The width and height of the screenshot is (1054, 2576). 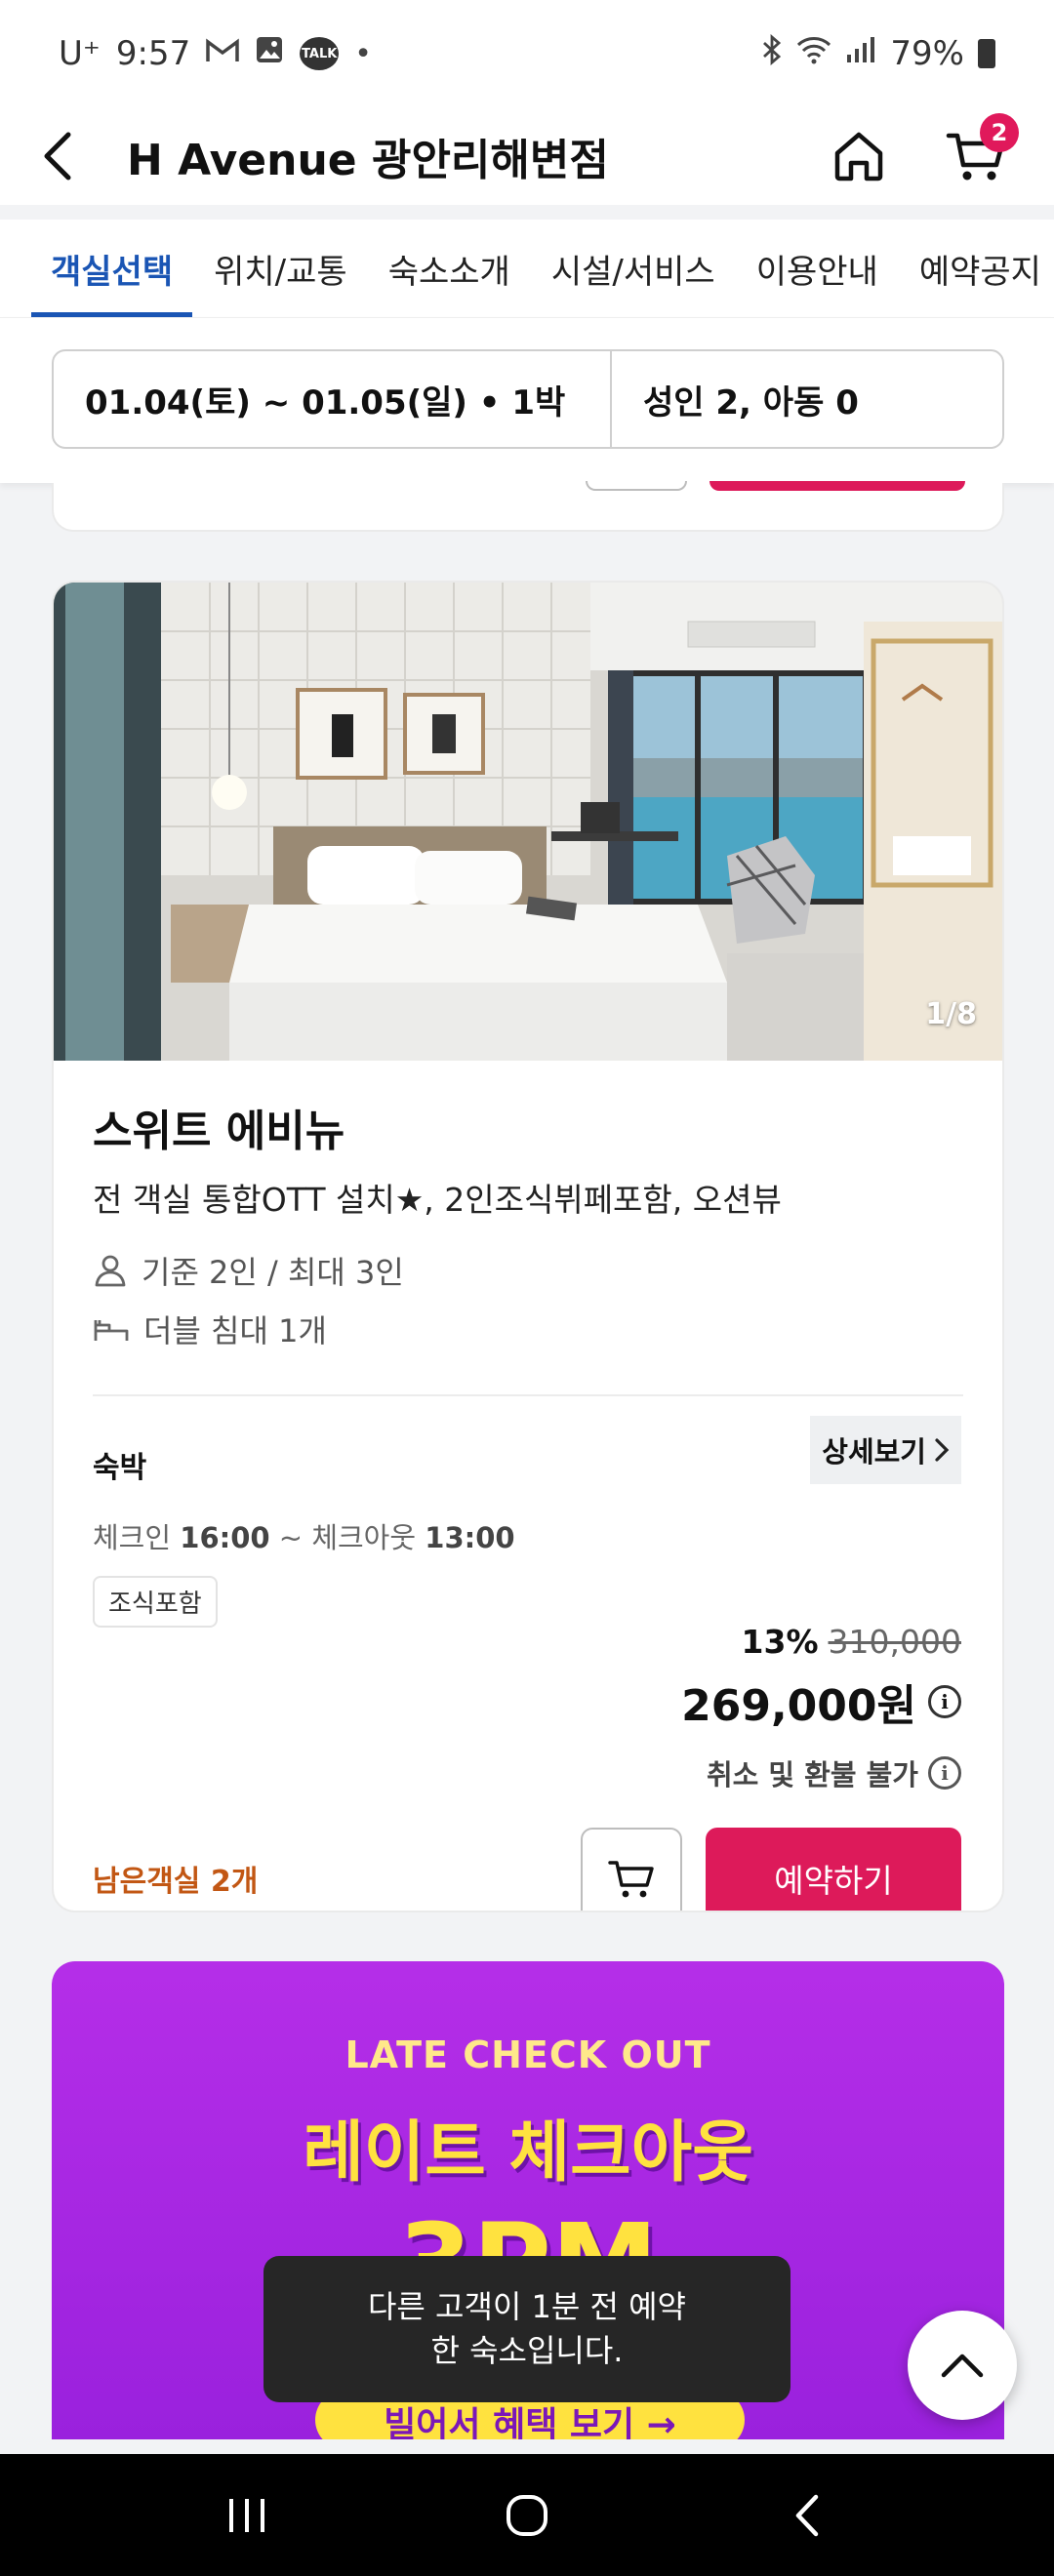 I want to click on room-bed: 더블 침대 1개, so click(x=528, y=1329).